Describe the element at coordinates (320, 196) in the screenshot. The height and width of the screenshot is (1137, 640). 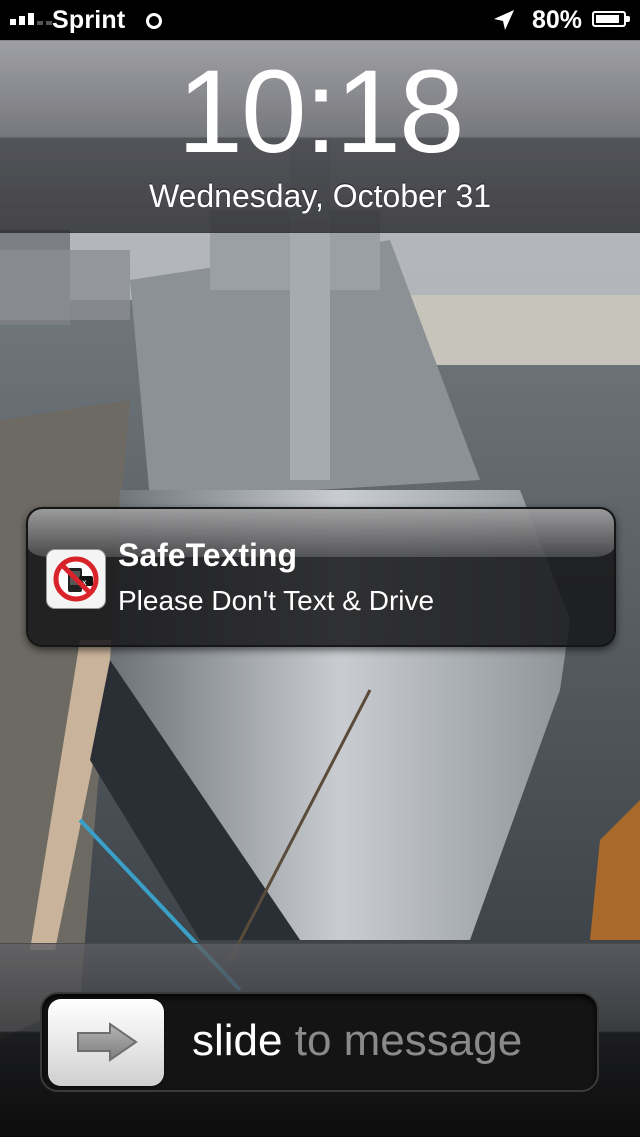
I see `clock-date: Wednesday, October 31` at that location.